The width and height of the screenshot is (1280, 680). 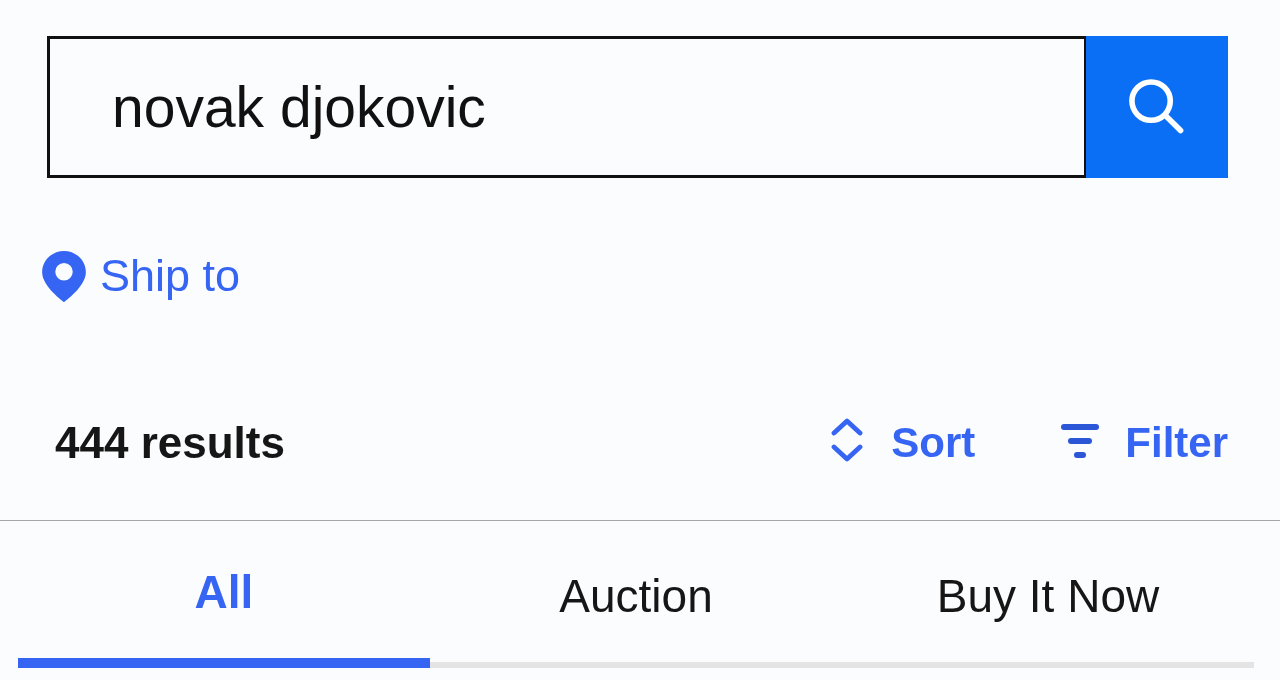 What do you see at coordinates (64, 276) in the screenshot?
I see `location-pin-icon` at bounding box center [64, 276].